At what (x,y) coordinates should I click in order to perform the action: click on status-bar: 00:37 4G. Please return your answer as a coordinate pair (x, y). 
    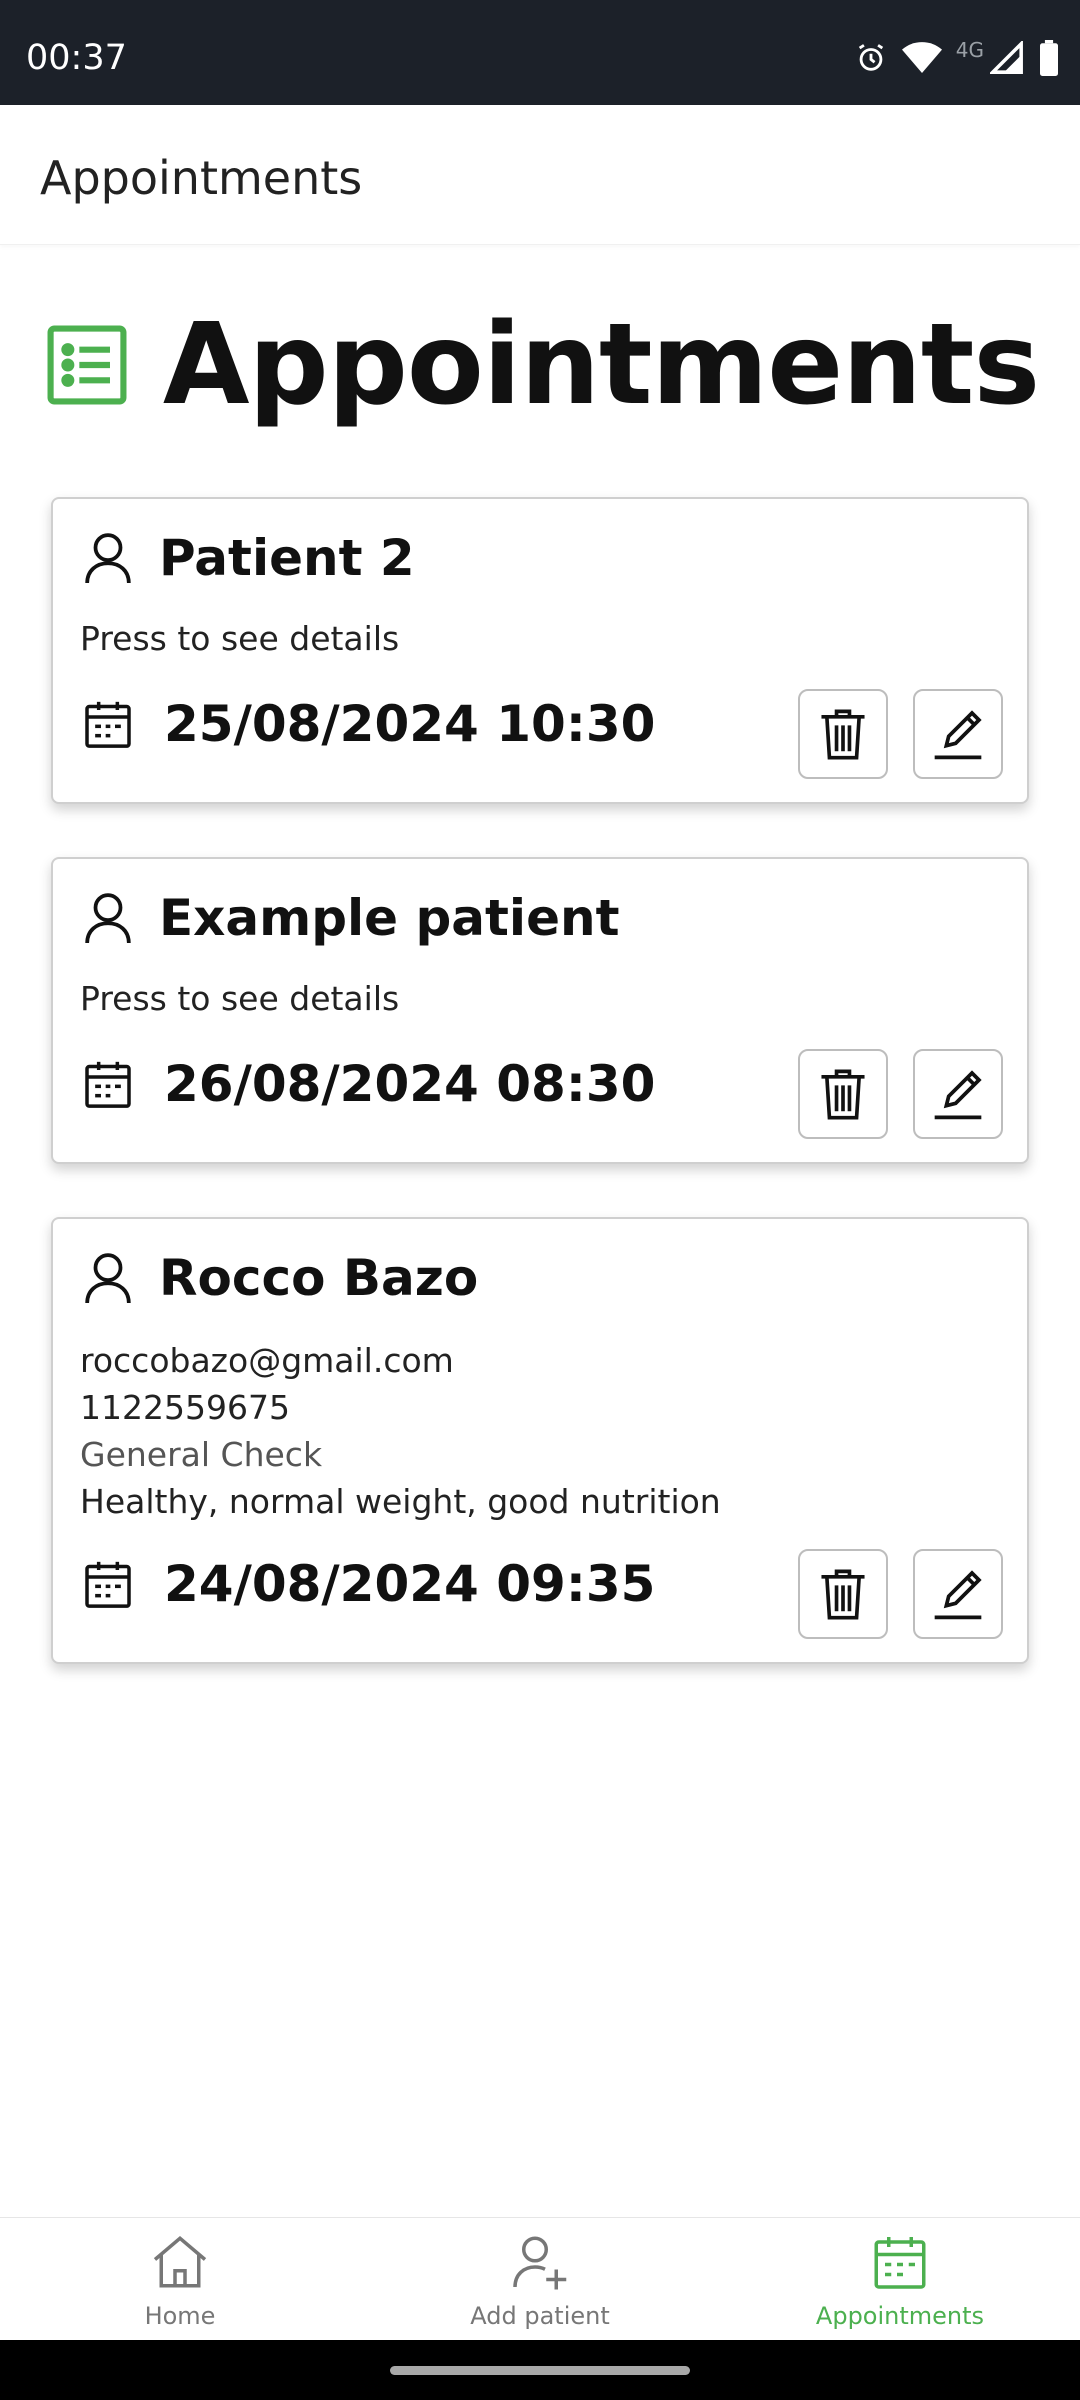
    Looking at the image, I should click on (540, 52).